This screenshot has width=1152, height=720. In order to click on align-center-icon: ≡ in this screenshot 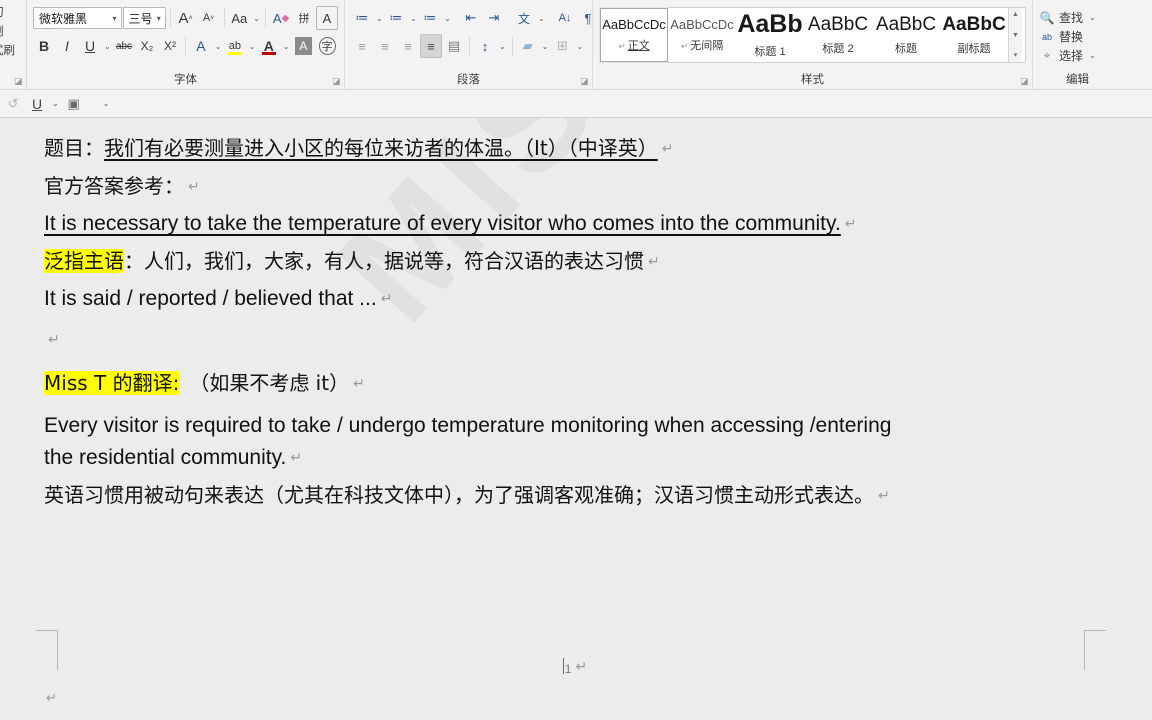, I will do `click(385, 46)`.